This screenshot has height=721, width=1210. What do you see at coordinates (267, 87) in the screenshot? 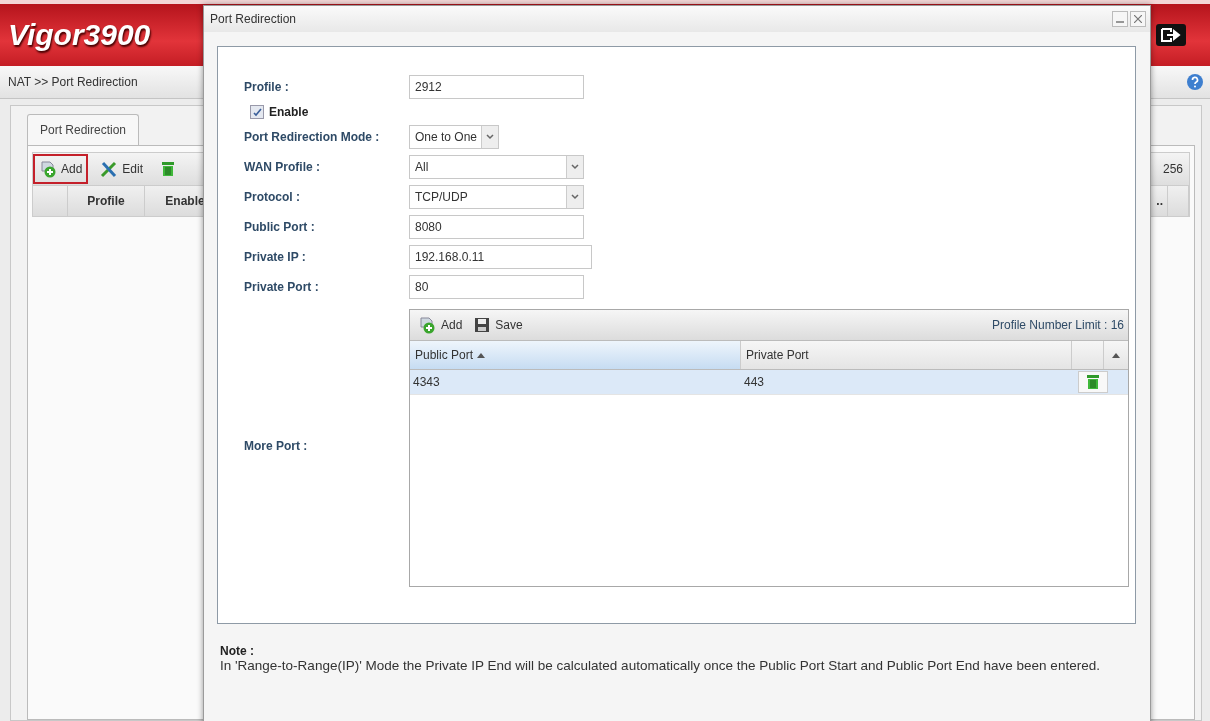
I see `field-label: Profile :` at bounding box center [267, 87].